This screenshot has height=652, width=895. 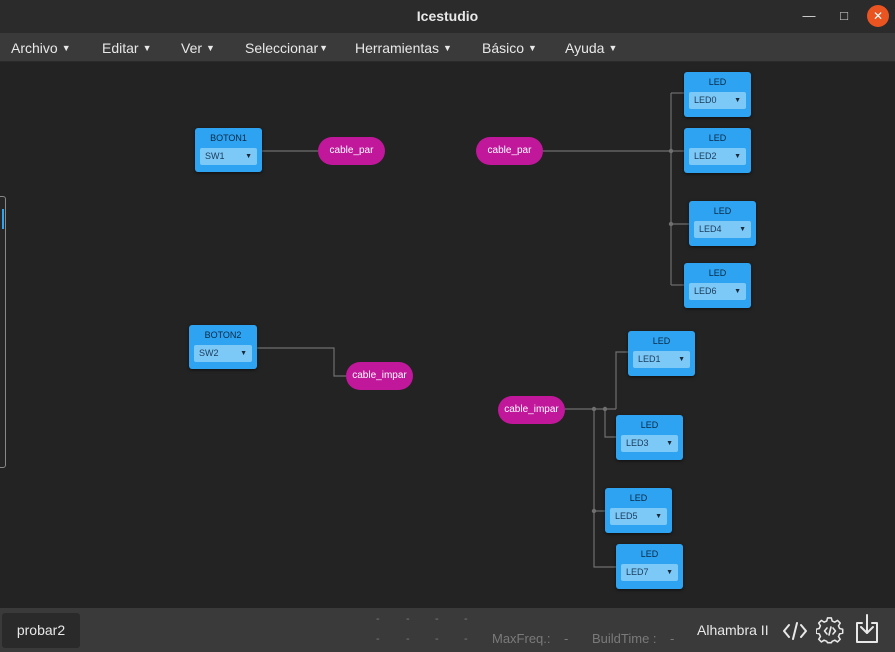 I want to click on label-cable-par-output: cable_par, so click(x=351, y=151).